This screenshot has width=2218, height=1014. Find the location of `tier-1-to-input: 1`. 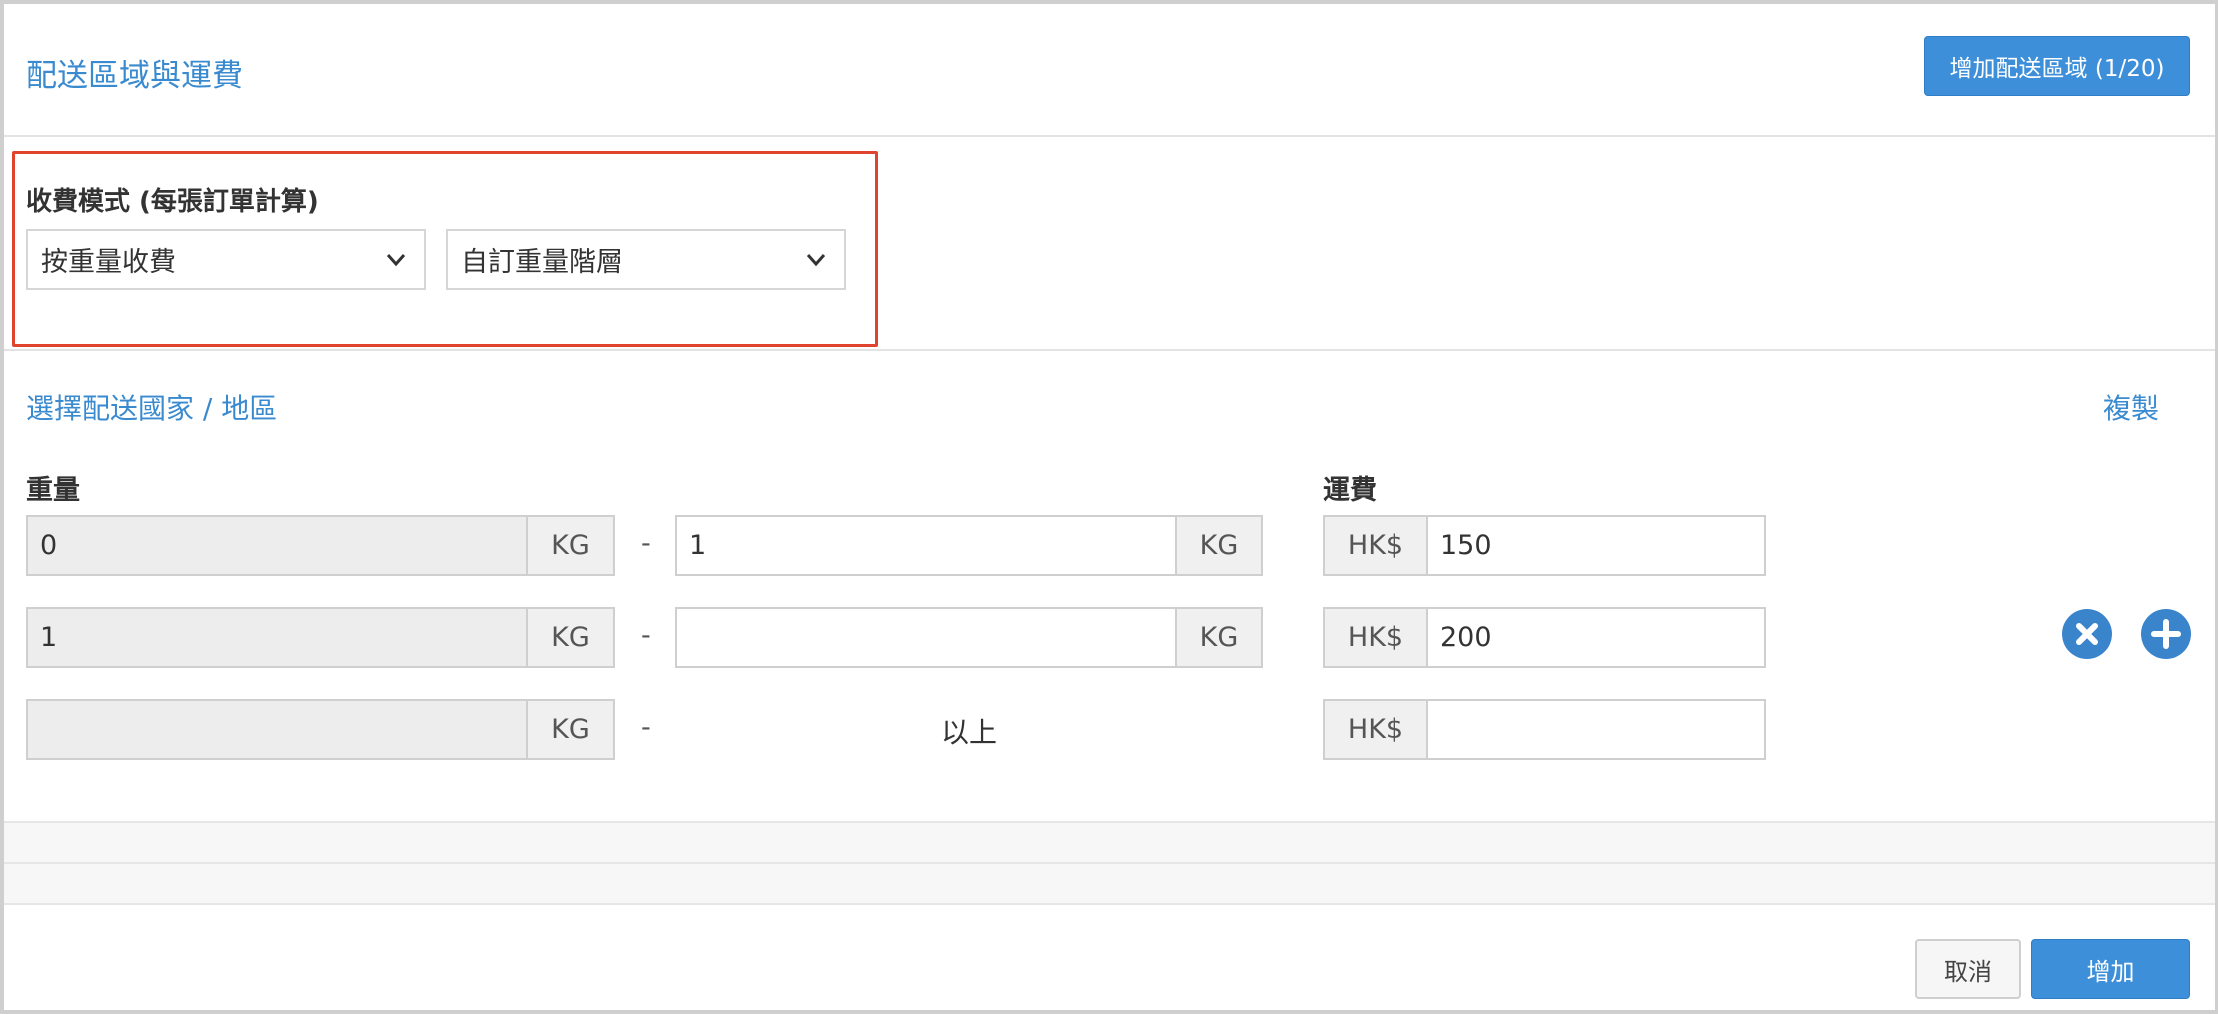

tier-1-to-input: 1 is located at coordinates (926, 545).